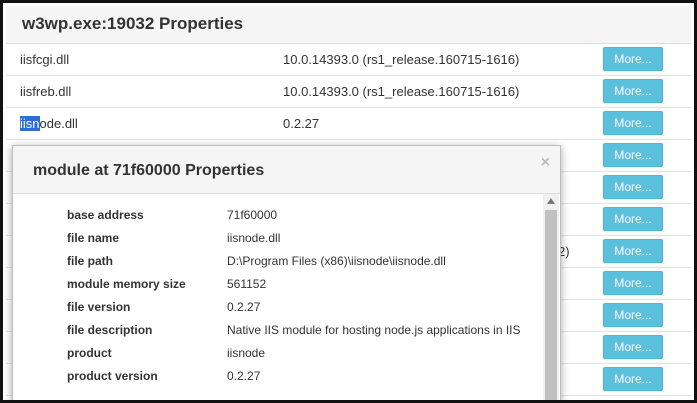 The image size is (697, 403). I want to click on selected-text: iisn, so click(30, 123).